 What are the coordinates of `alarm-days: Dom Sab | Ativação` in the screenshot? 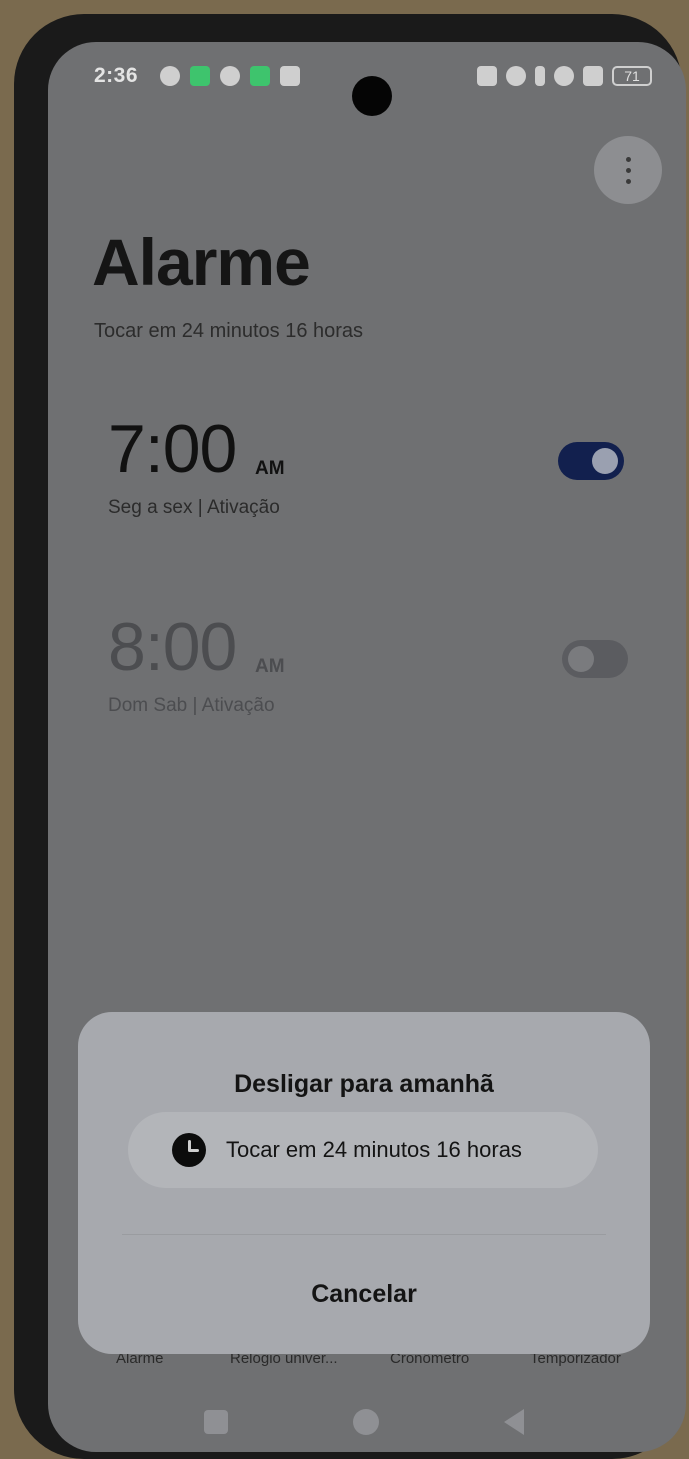 It's located at (191, 705).